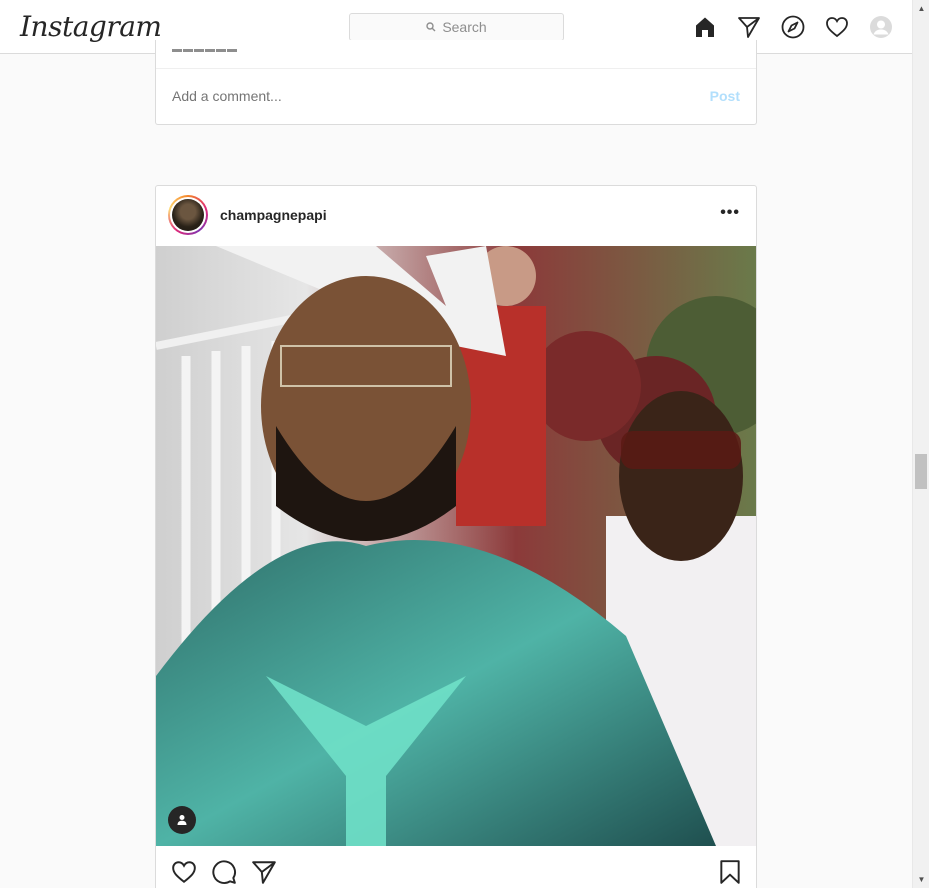 The height and width of the screenshot is (888, 929). Describe the element at coordinates (273, 215) in the screenshot. I see `post-username: champagnepapi` at that location.